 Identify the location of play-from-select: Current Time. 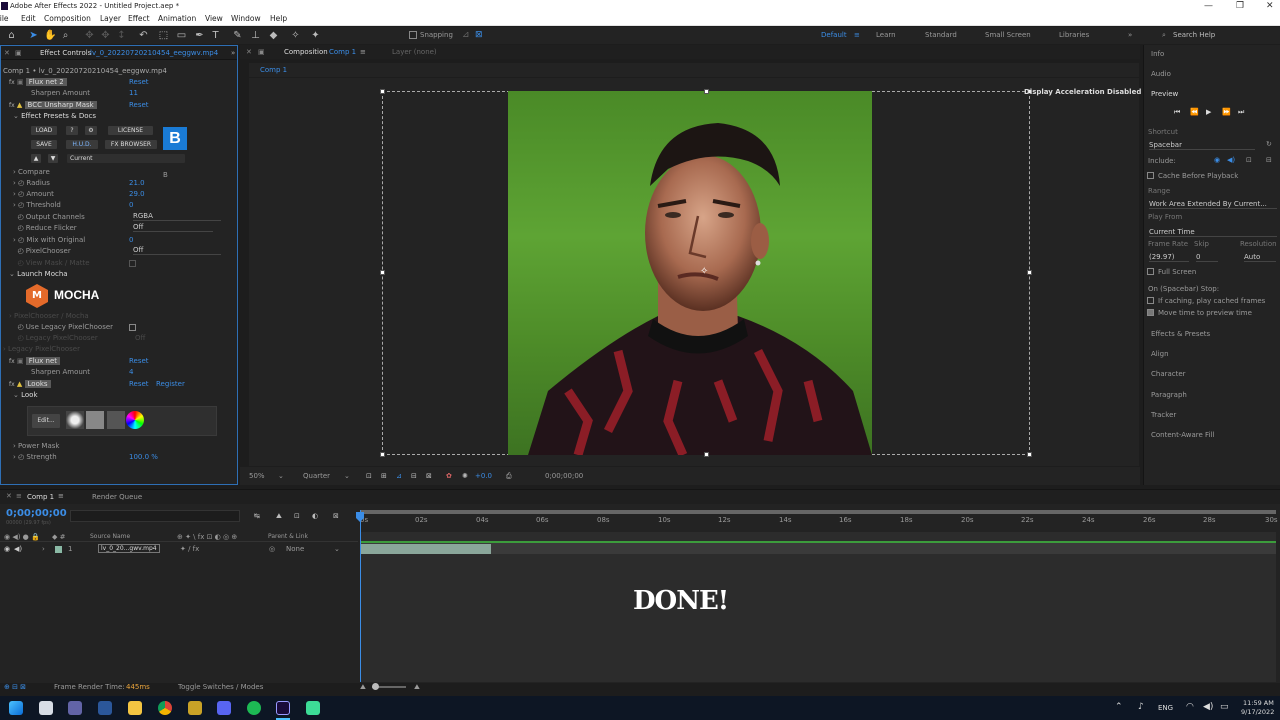
(1213, 232).